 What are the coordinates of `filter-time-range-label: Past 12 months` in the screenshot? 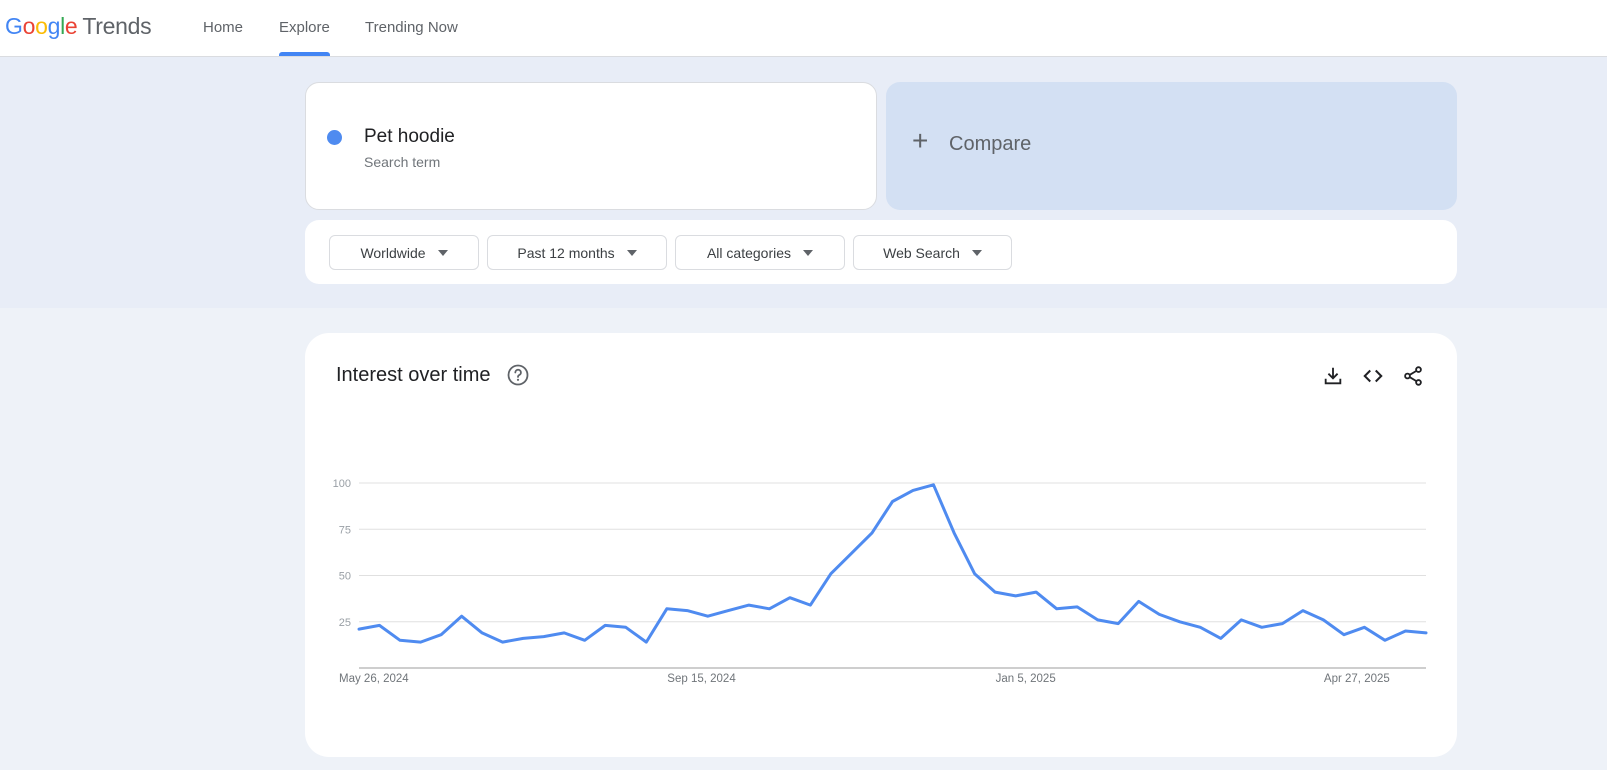 It's located at (566, 252).